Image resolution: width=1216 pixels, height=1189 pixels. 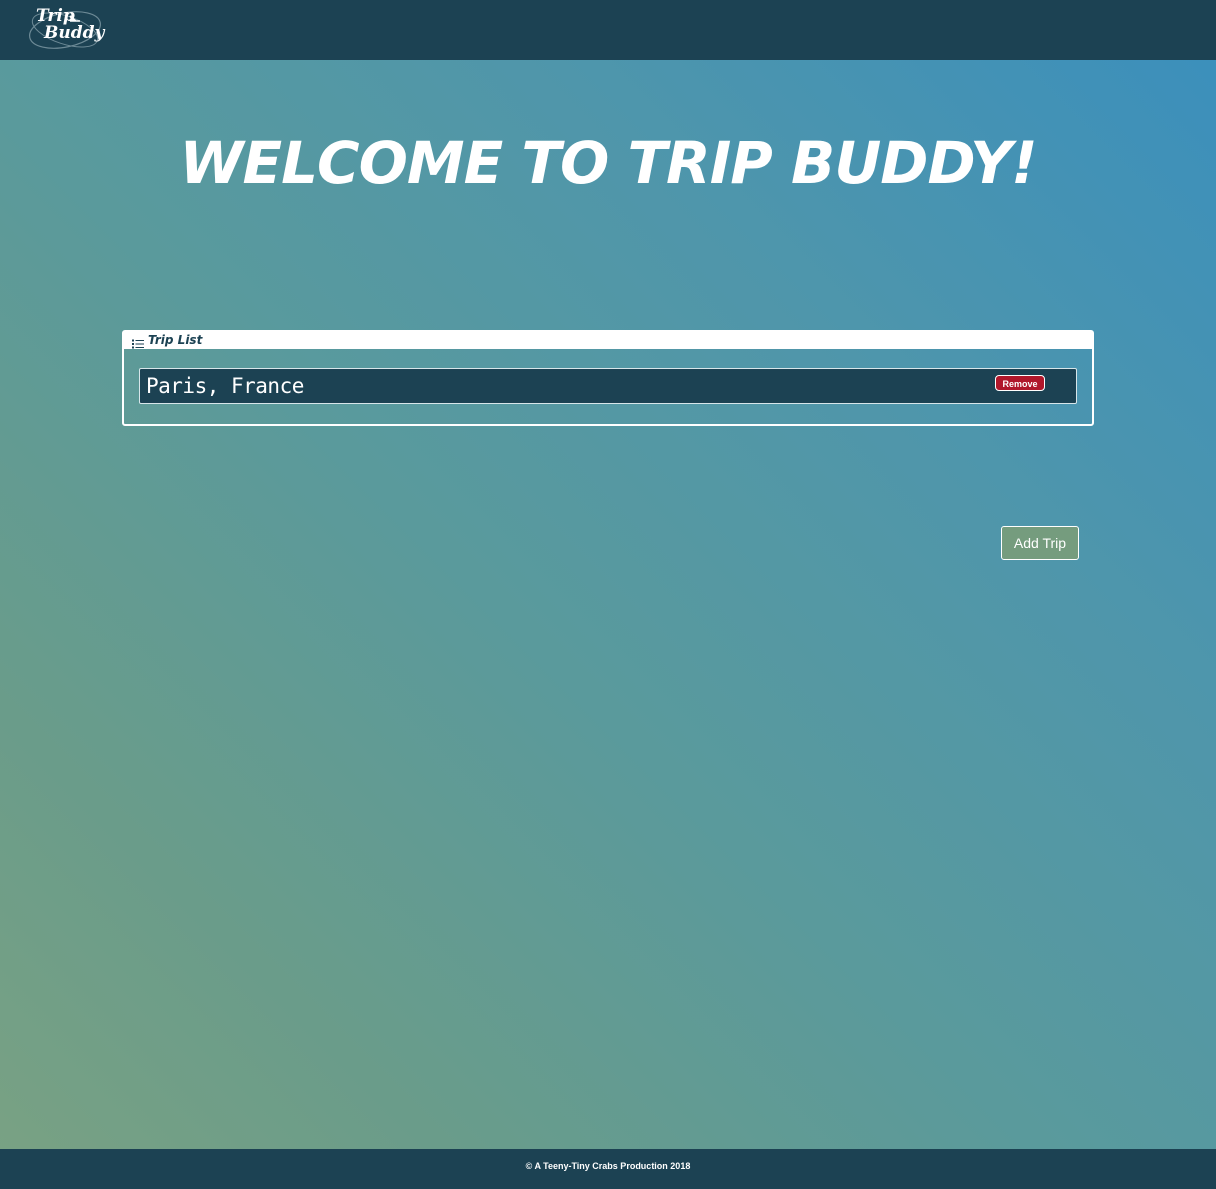 What do you see at coordinates (225, 386) in the screenshot?
I see `trip-name: Paris, France` at bounding box center [225, 386].